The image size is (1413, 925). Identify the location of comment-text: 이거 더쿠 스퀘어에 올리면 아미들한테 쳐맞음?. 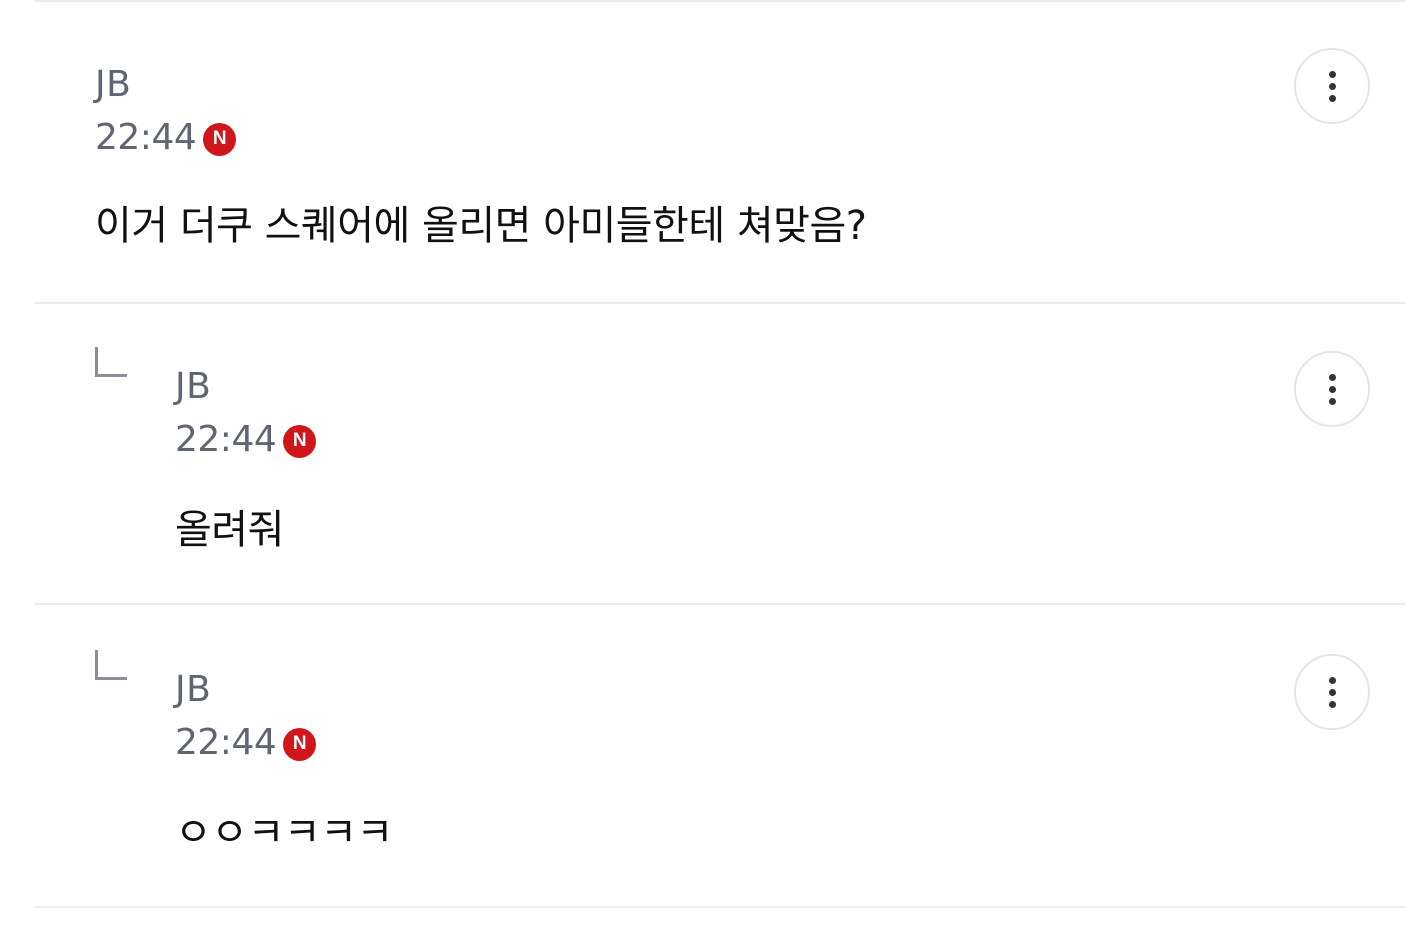
(481, 226).